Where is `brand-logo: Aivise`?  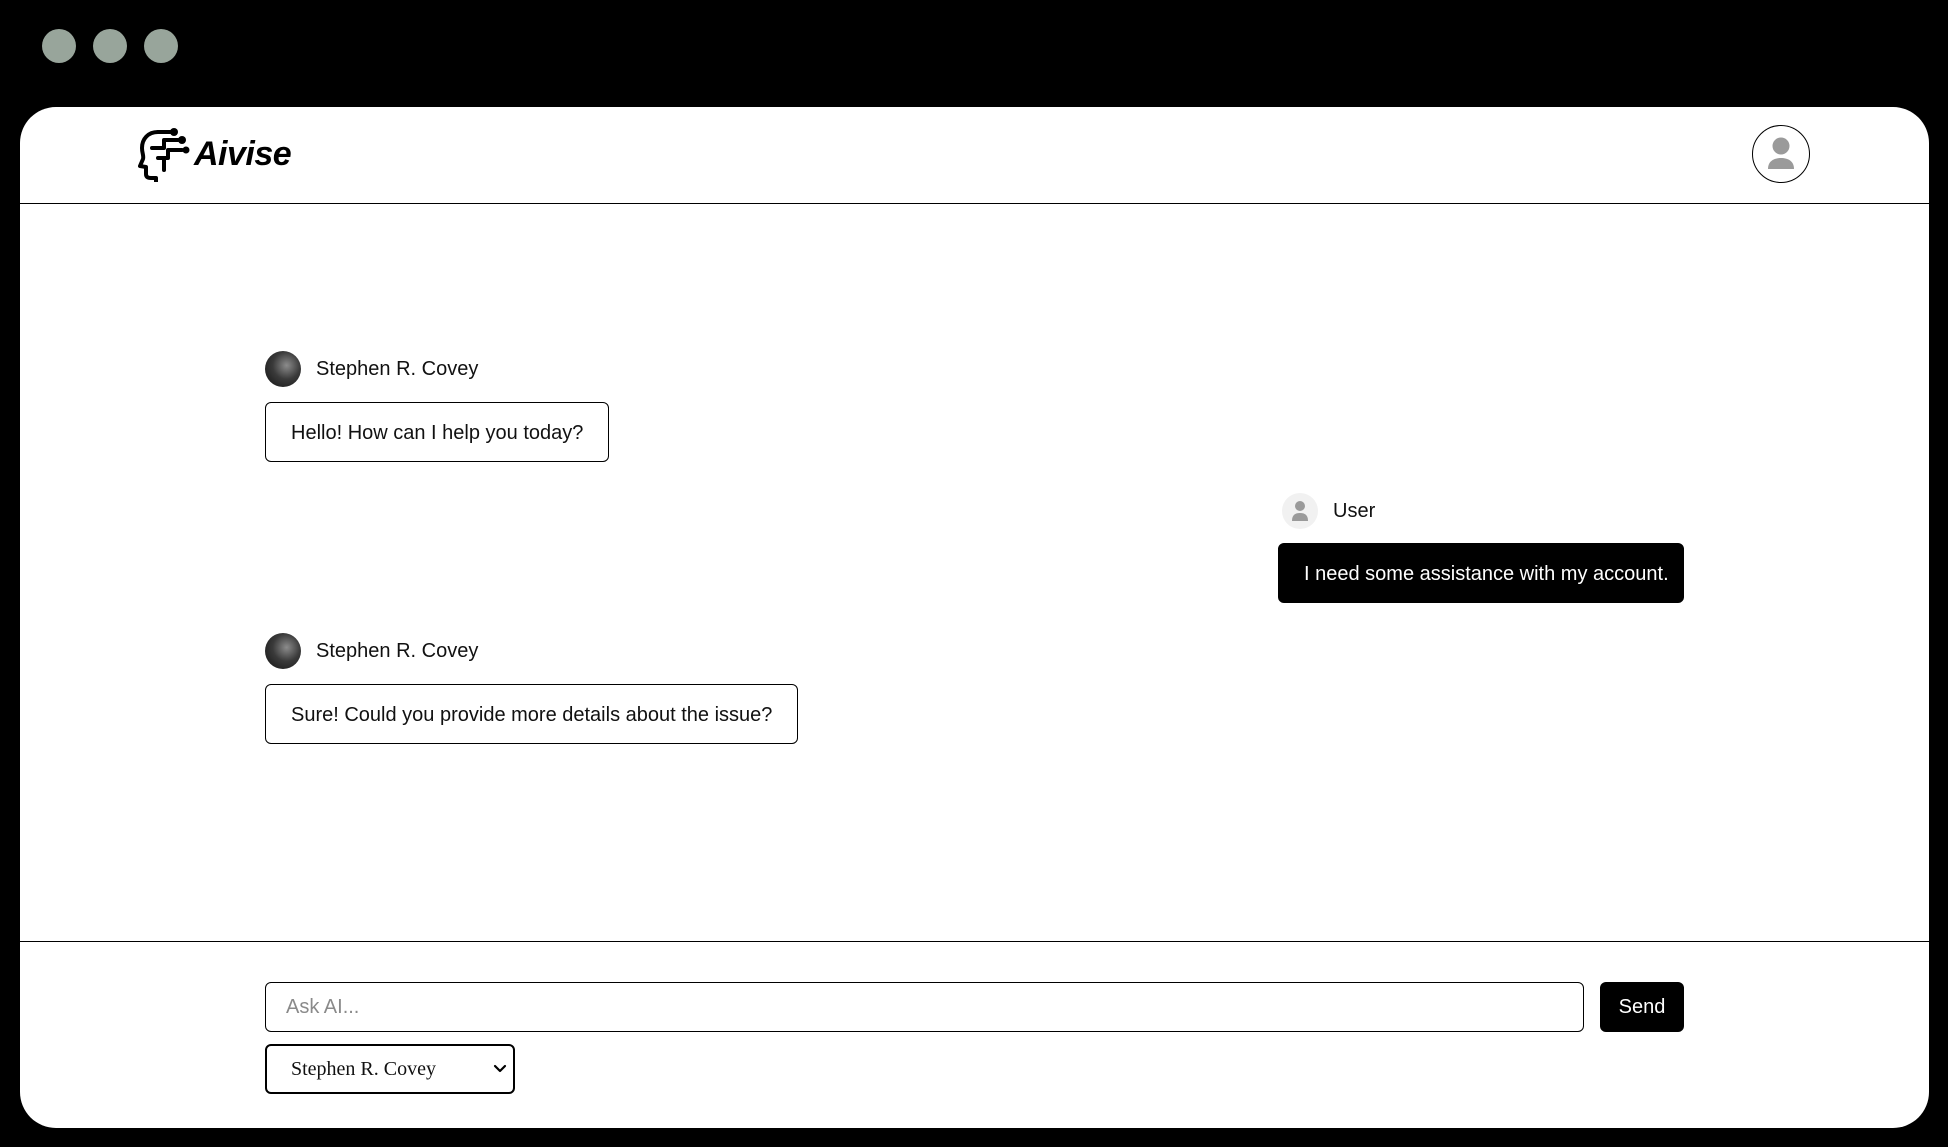
brand-logo: Aivise is located at coordinates (215, 154).